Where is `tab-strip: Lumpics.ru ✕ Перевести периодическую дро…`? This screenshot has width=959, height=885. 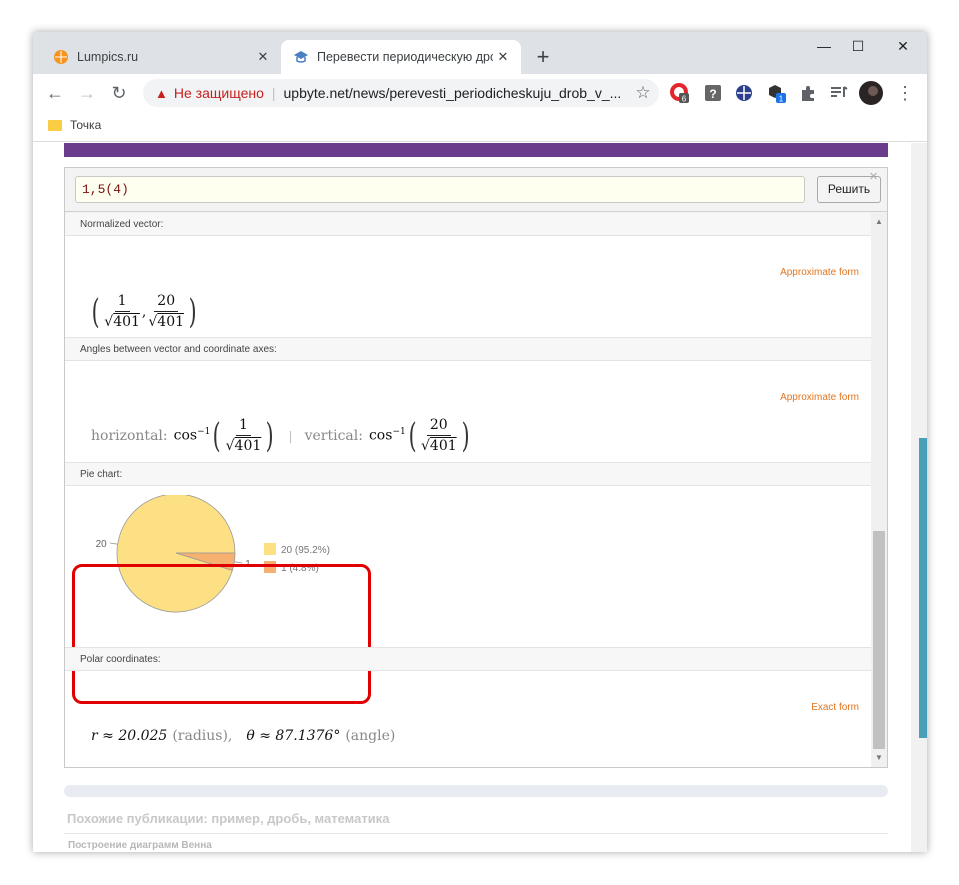 tab-strip: Lumpics.ru ✕ Перевести периодическую дро… is located at coordinates (480, 53).